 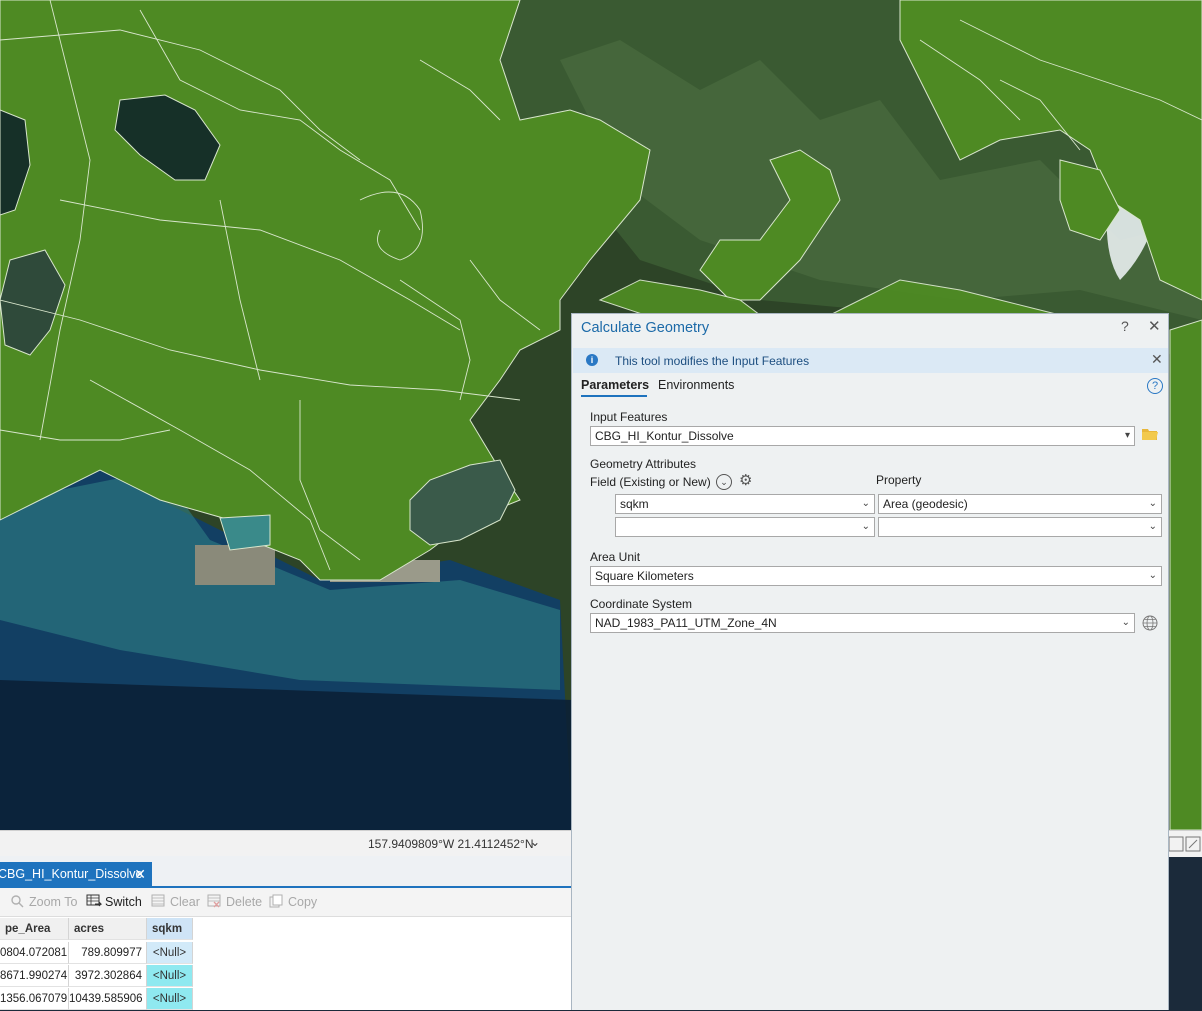 What do you see at coordinates (862, 623) in the screenshot?
I see `coordinate-system-dropdown: NAD_1983_PA11_UTM_Zone_4N ⌄` at bounding box center [862, 623].